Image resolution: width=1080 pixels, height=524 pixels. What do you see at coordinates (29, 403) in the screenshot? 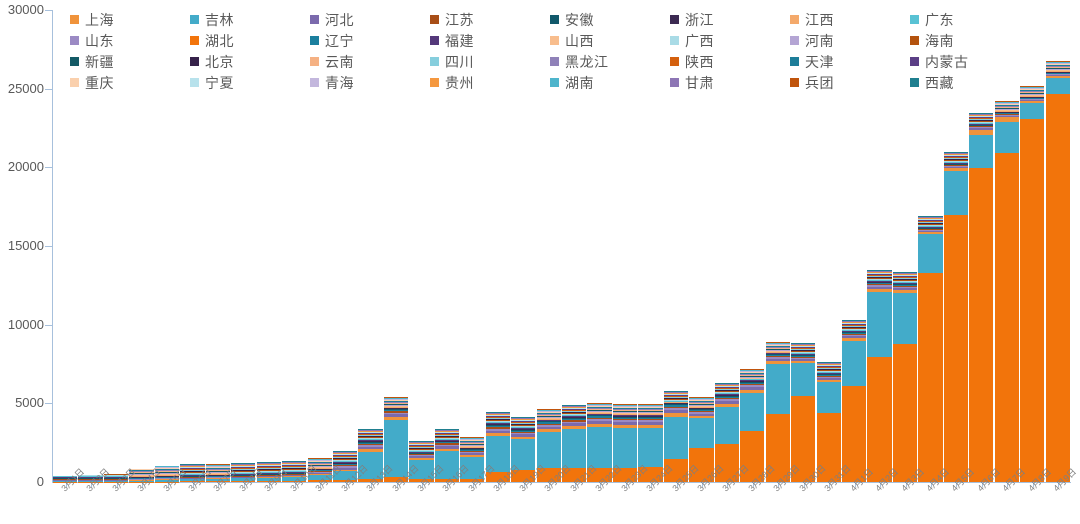
I see `y-axis-tick-label: 5000` at bounding box center [29, 403].